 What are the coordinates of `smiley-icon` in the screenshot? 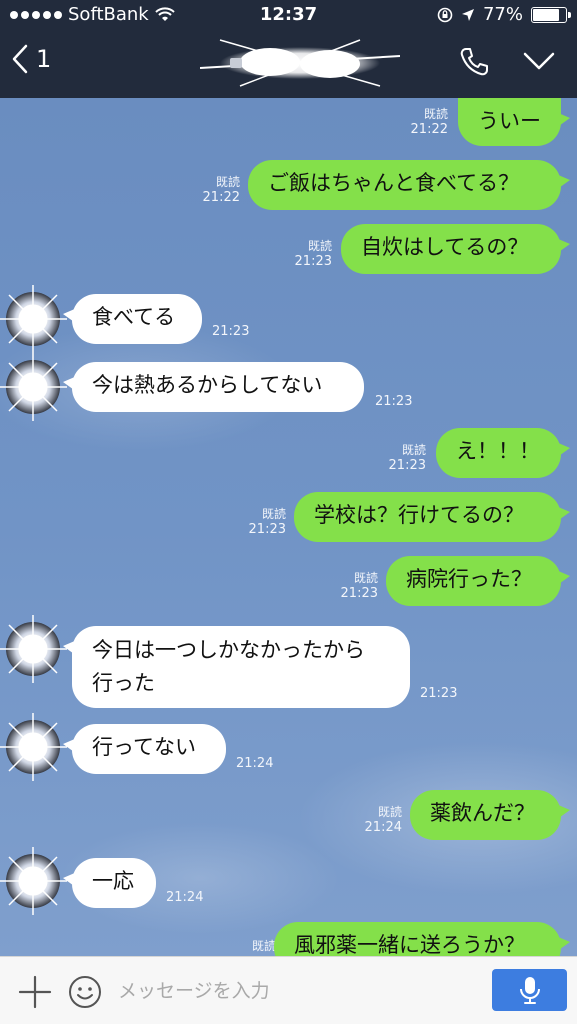 It's located at (85, 992).